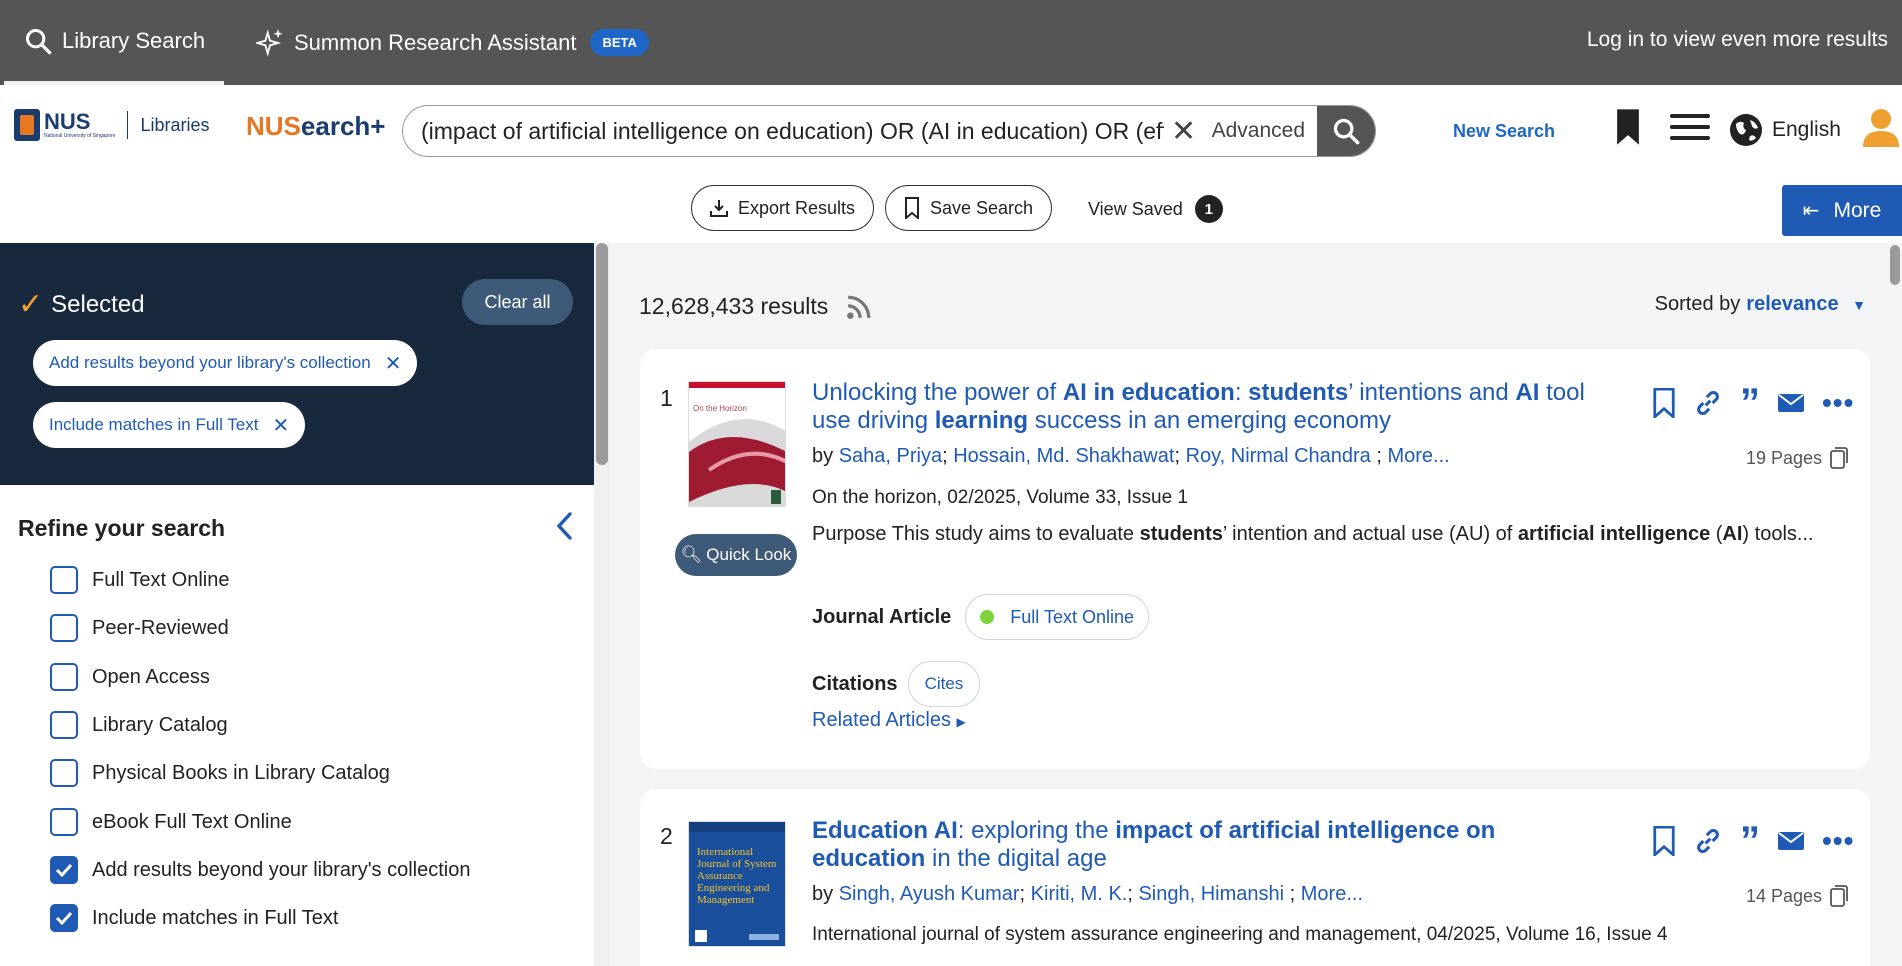  What do you see at coordinates (737, 444) in the screenshot?
I see `journal-cover-thumbnail: On the Horizon` at bounding box center [737, 444].